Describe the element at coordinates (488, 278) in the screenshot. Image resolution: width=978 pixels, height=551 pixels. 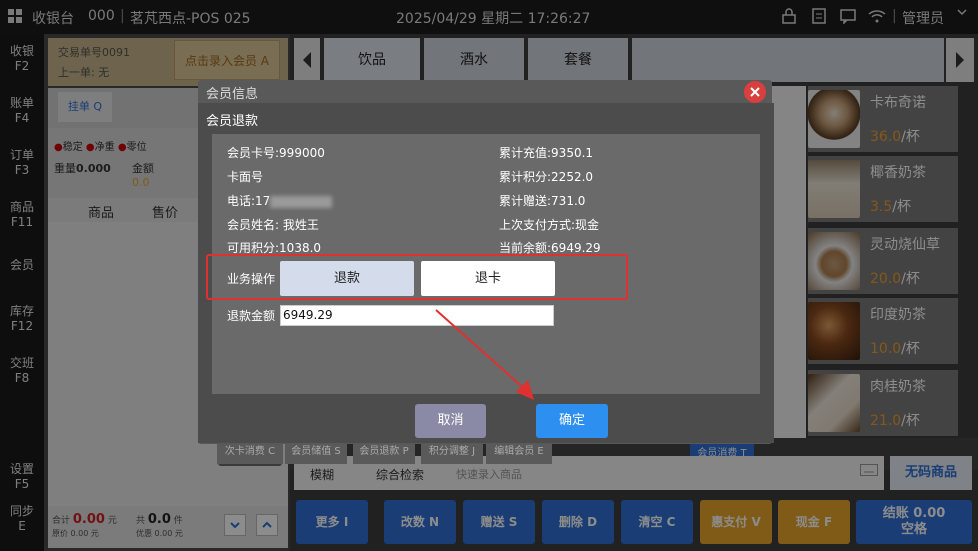
I see `cancel-card-option-button: 退卡` at that location.